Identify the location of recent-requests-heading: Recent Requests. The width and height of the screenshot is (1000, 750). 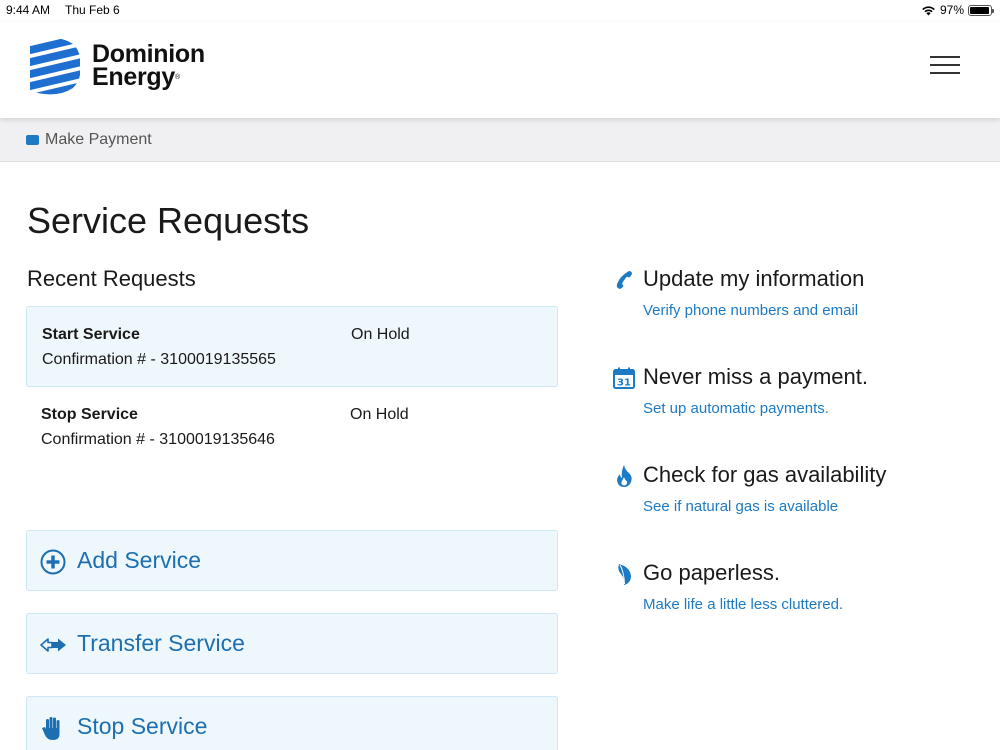
(111, 278).